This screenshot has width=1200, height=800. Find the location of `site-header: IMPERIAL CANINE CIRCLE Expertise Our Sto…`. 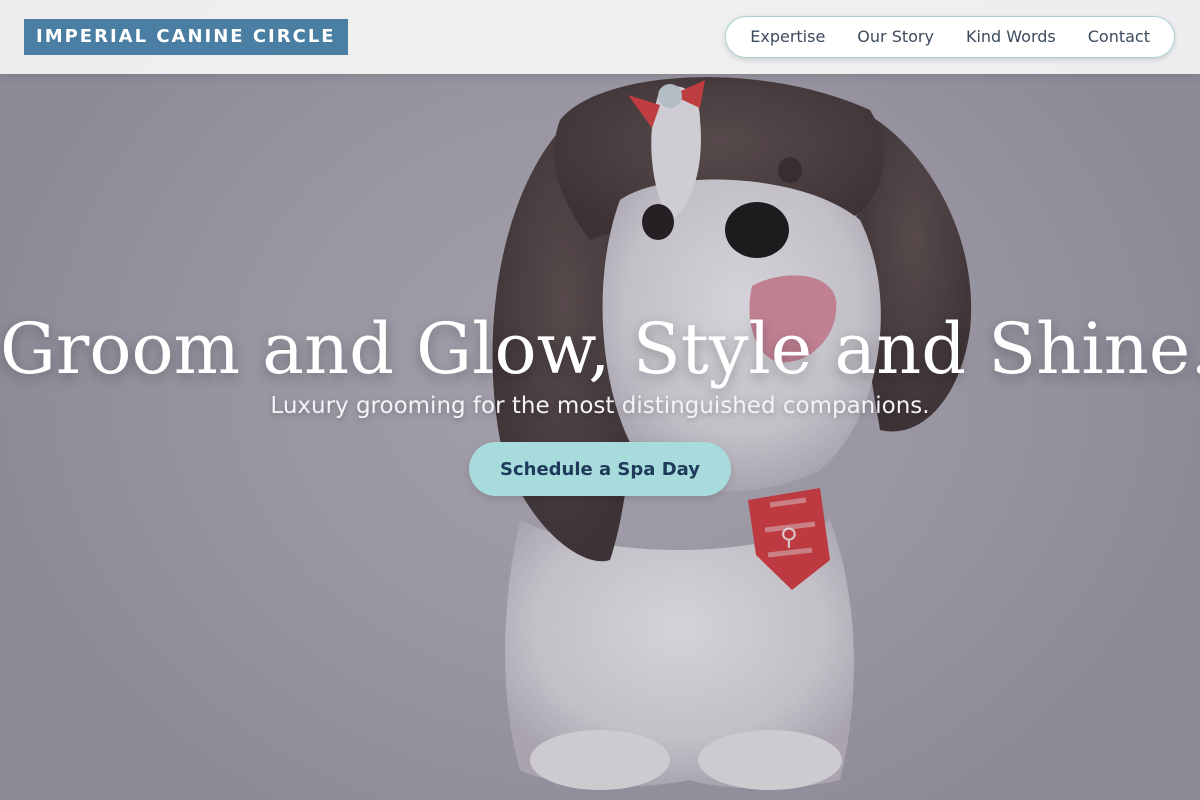

site-header: IMPERIAL CANINE CIRCLE Expertise Our Sto… is located at coordinates (600, 37).